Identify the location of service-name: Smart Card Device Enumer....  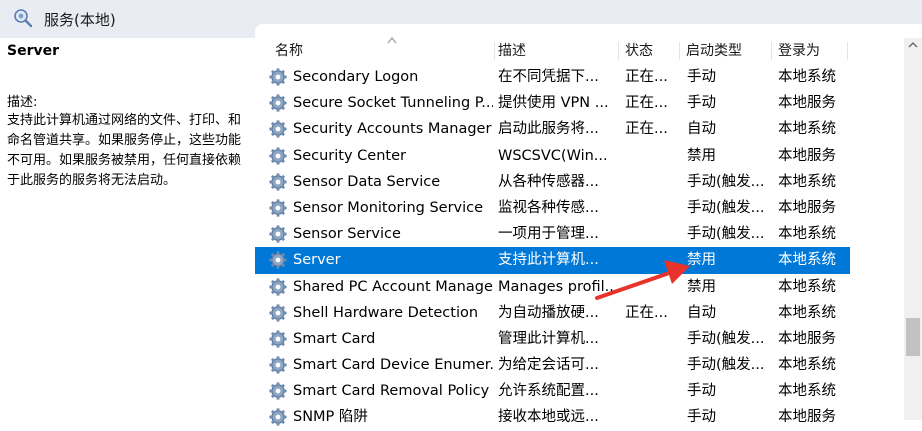
(393, 365).